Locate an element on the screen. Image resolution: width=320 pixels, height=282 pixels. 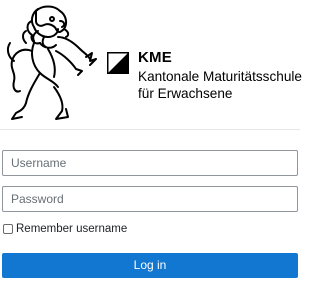
remember-username-label: Remember username is located at coordinates (71, 229).